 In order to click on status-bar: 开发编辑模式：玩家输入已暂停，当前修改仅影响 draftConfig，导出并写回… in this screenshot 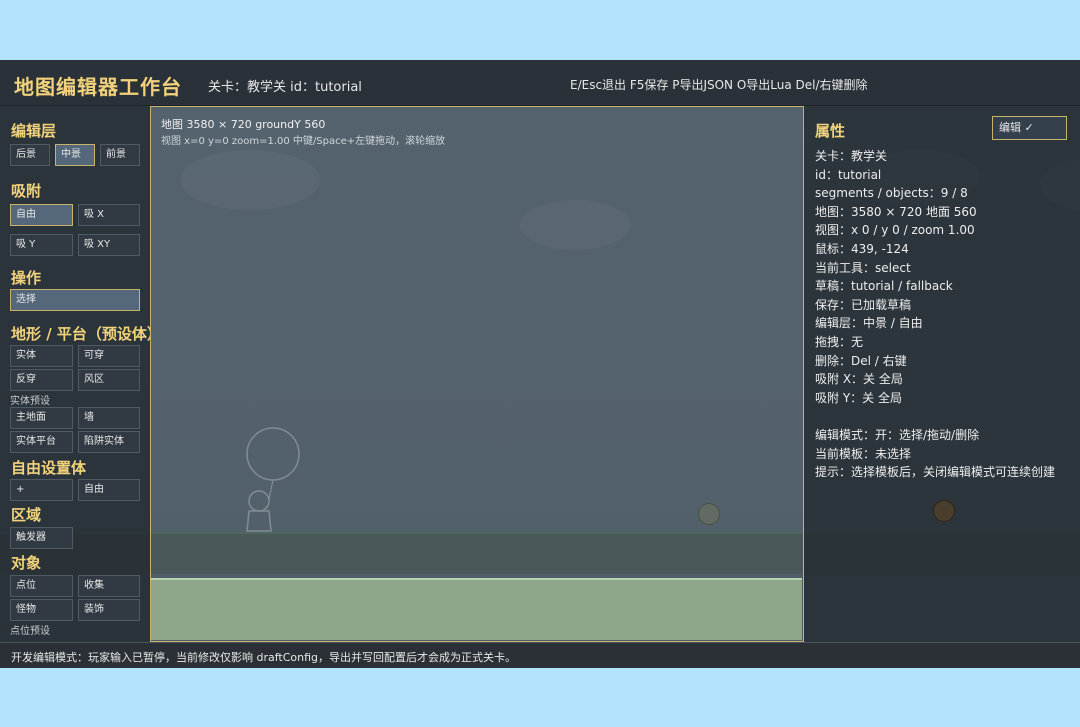, I will do `click(540, 655)`.